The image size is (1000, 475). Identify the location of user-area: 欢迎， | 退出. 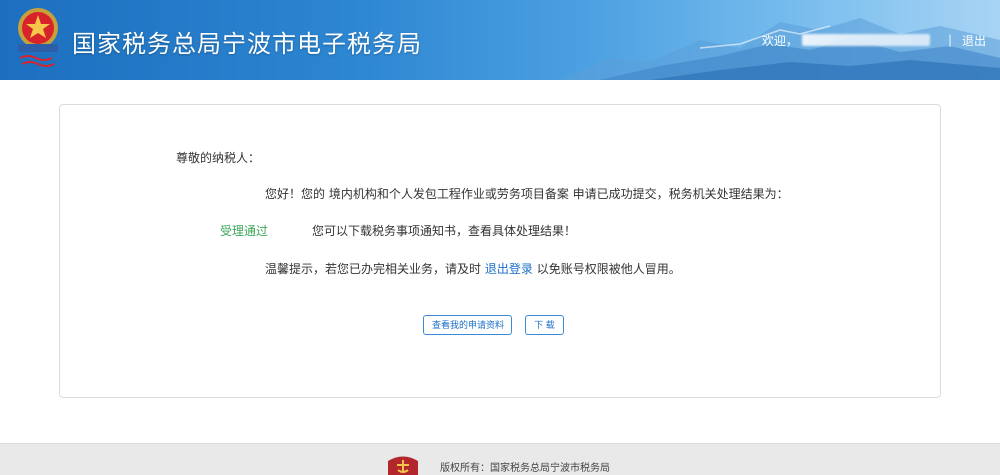
(874, 40).